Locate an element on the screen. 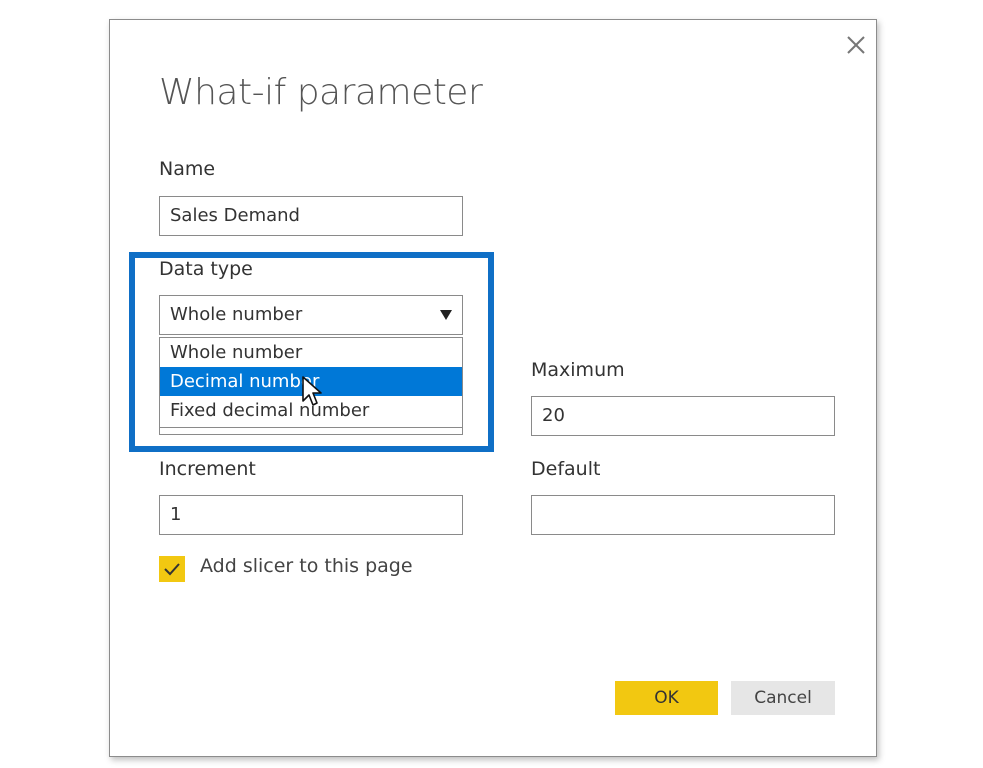 This screenshot has width=983, height=768. ok-button: OK is located at coordinates (666, 698).